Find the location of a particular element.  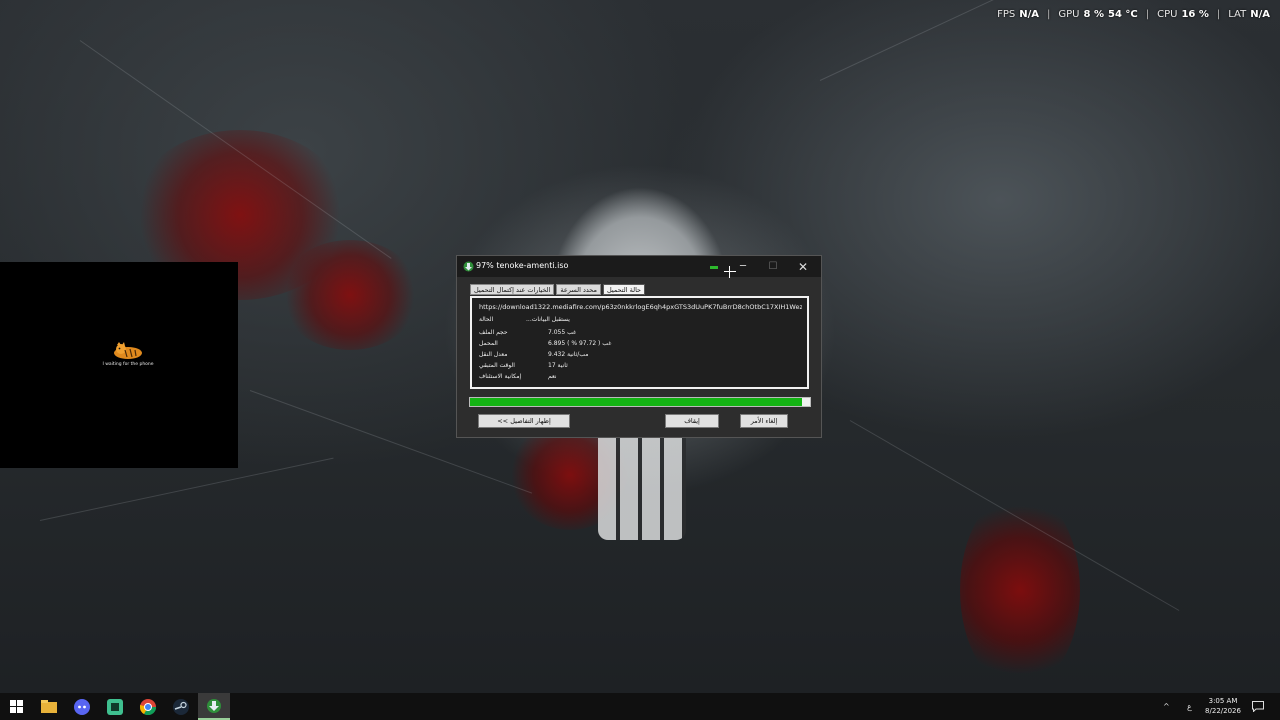

steam-icon is located at coordinates (181, 706).